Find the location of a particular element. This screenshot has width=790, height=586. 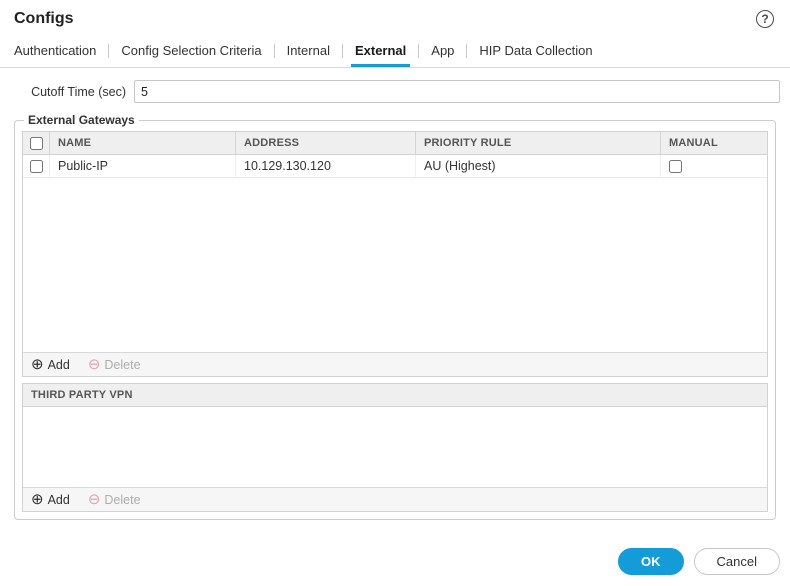

tab-external: External is located at coordinates (380, 53).